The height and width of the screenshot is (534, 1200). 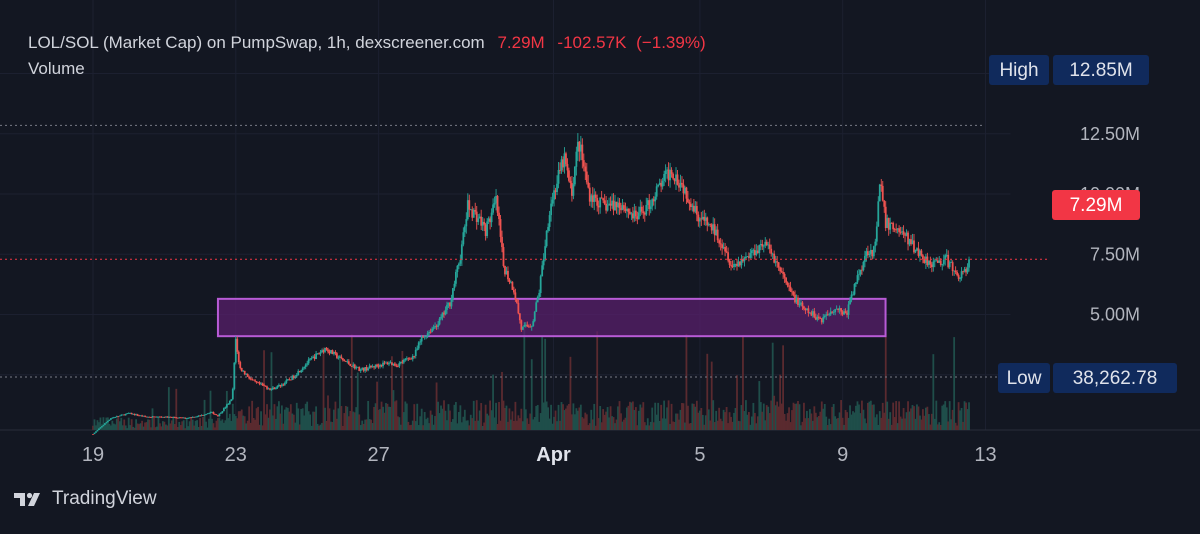 What do you see at coordinates (1115, 254) in the screenshot?
I see `y-tick-label: 7.50M` at bounding box center [1115, 254].